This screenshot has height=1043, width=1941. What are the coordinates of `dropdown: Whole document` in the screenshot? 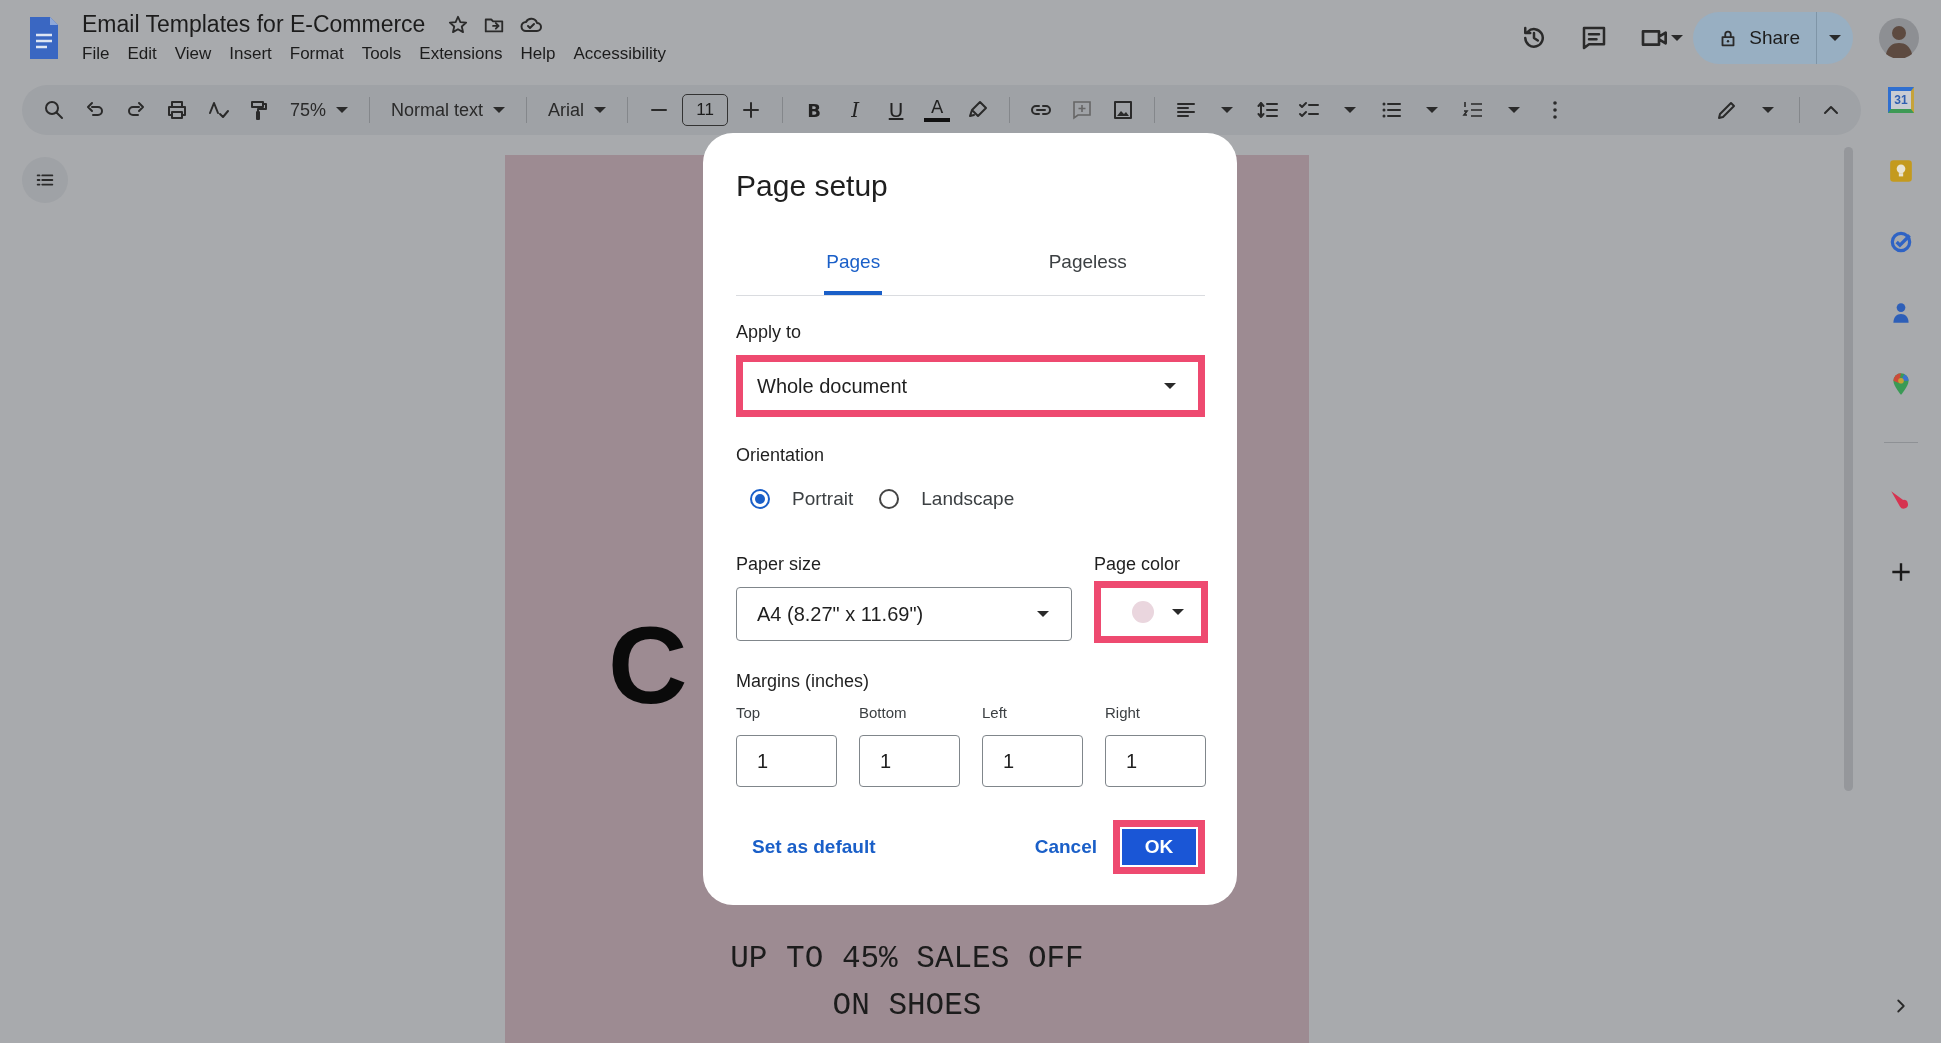 It's located at (970, 386).